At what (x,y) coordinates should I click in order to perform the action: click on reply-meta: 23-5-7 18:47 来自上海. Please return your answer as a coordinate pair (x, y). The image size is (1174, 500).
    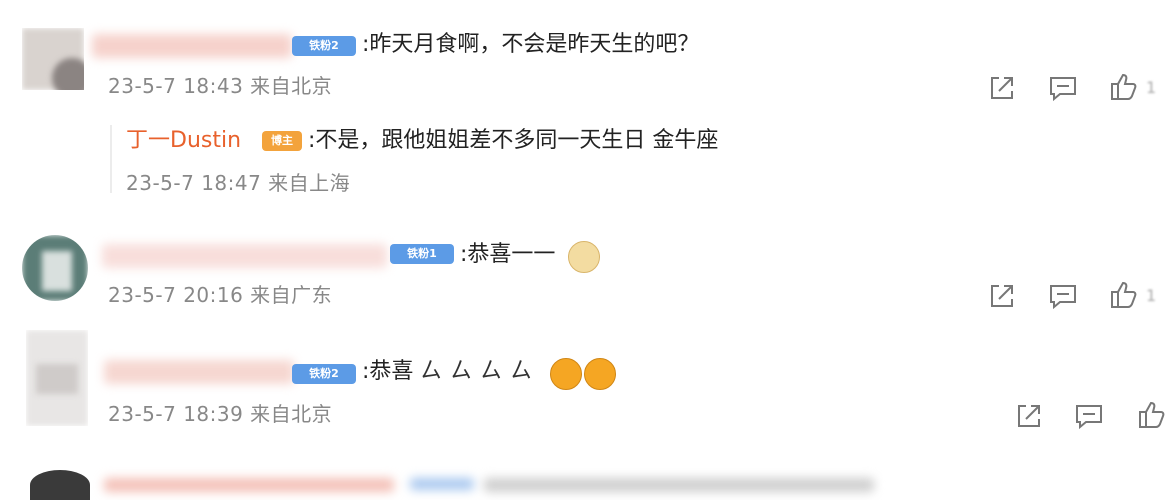
    Looking at the image, I should click on (238, 183).